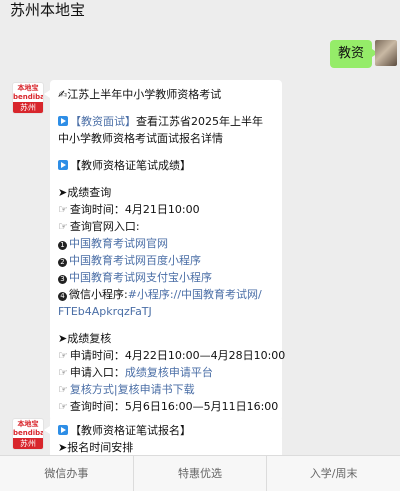 This screenshot has height=491, width=400. I want to click on interview-line: 【教资面试】查看江苏省2025年上半年, so click(166, 121).